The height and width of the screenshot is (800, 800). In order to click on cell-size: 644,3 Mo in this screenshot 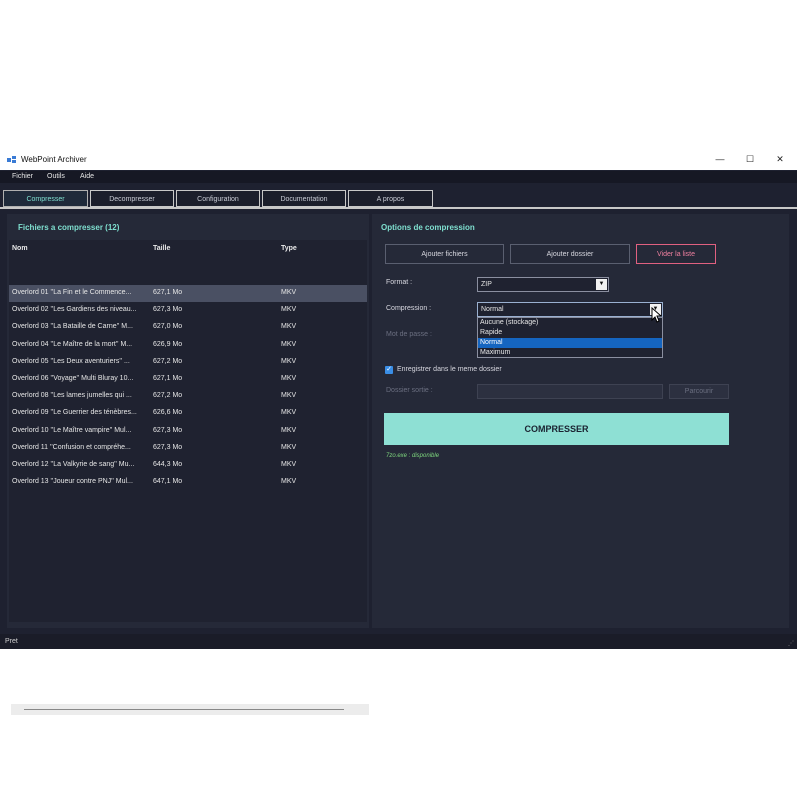, I will do `click(168, 464)`.